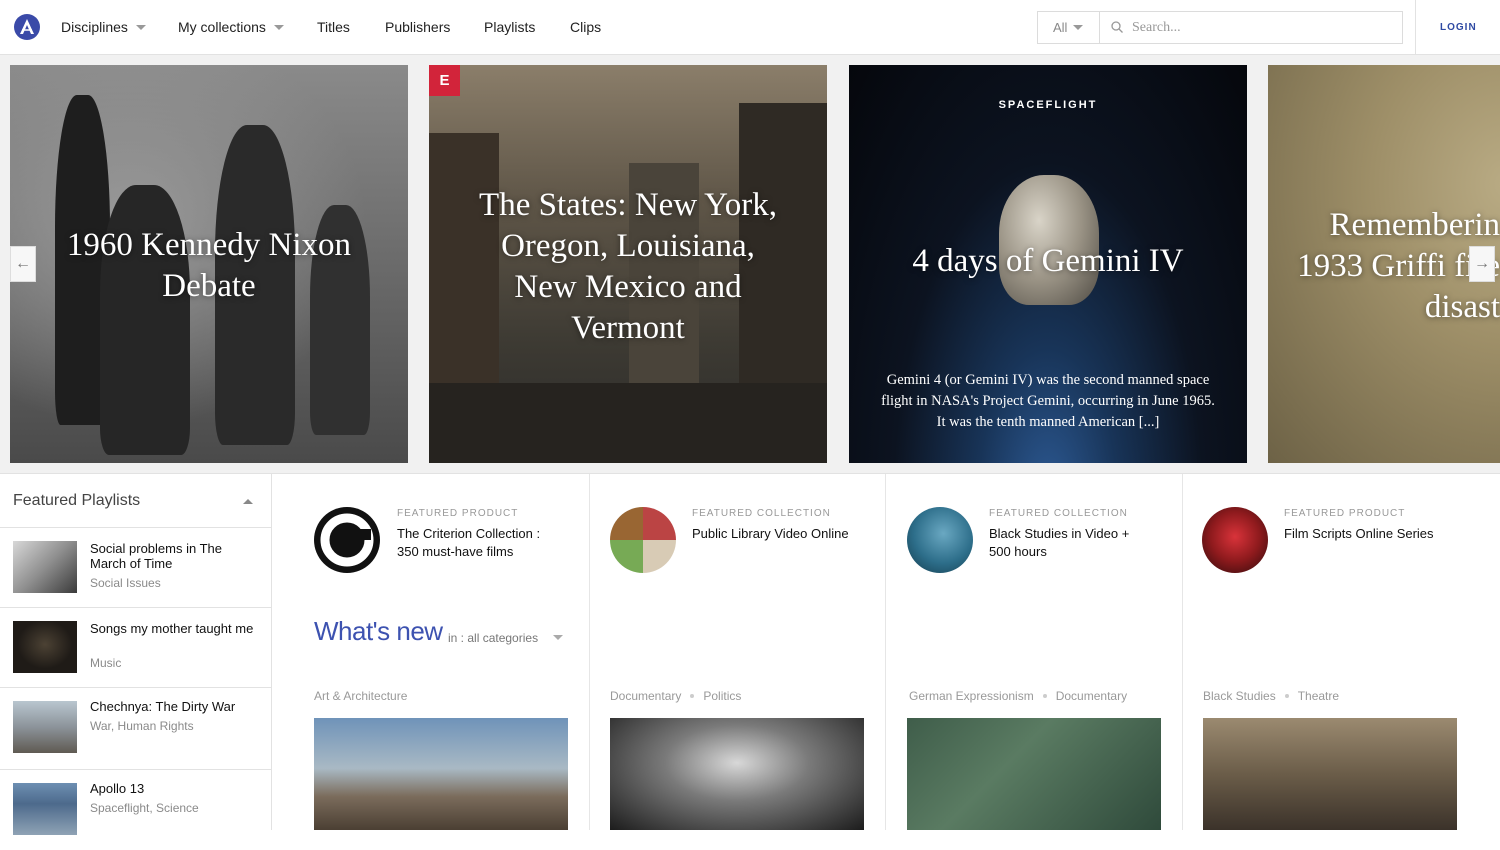 The width and height of the screenshot is (1500, 850). I want to click on arrow-left-icon: ←, so click(23, 263).